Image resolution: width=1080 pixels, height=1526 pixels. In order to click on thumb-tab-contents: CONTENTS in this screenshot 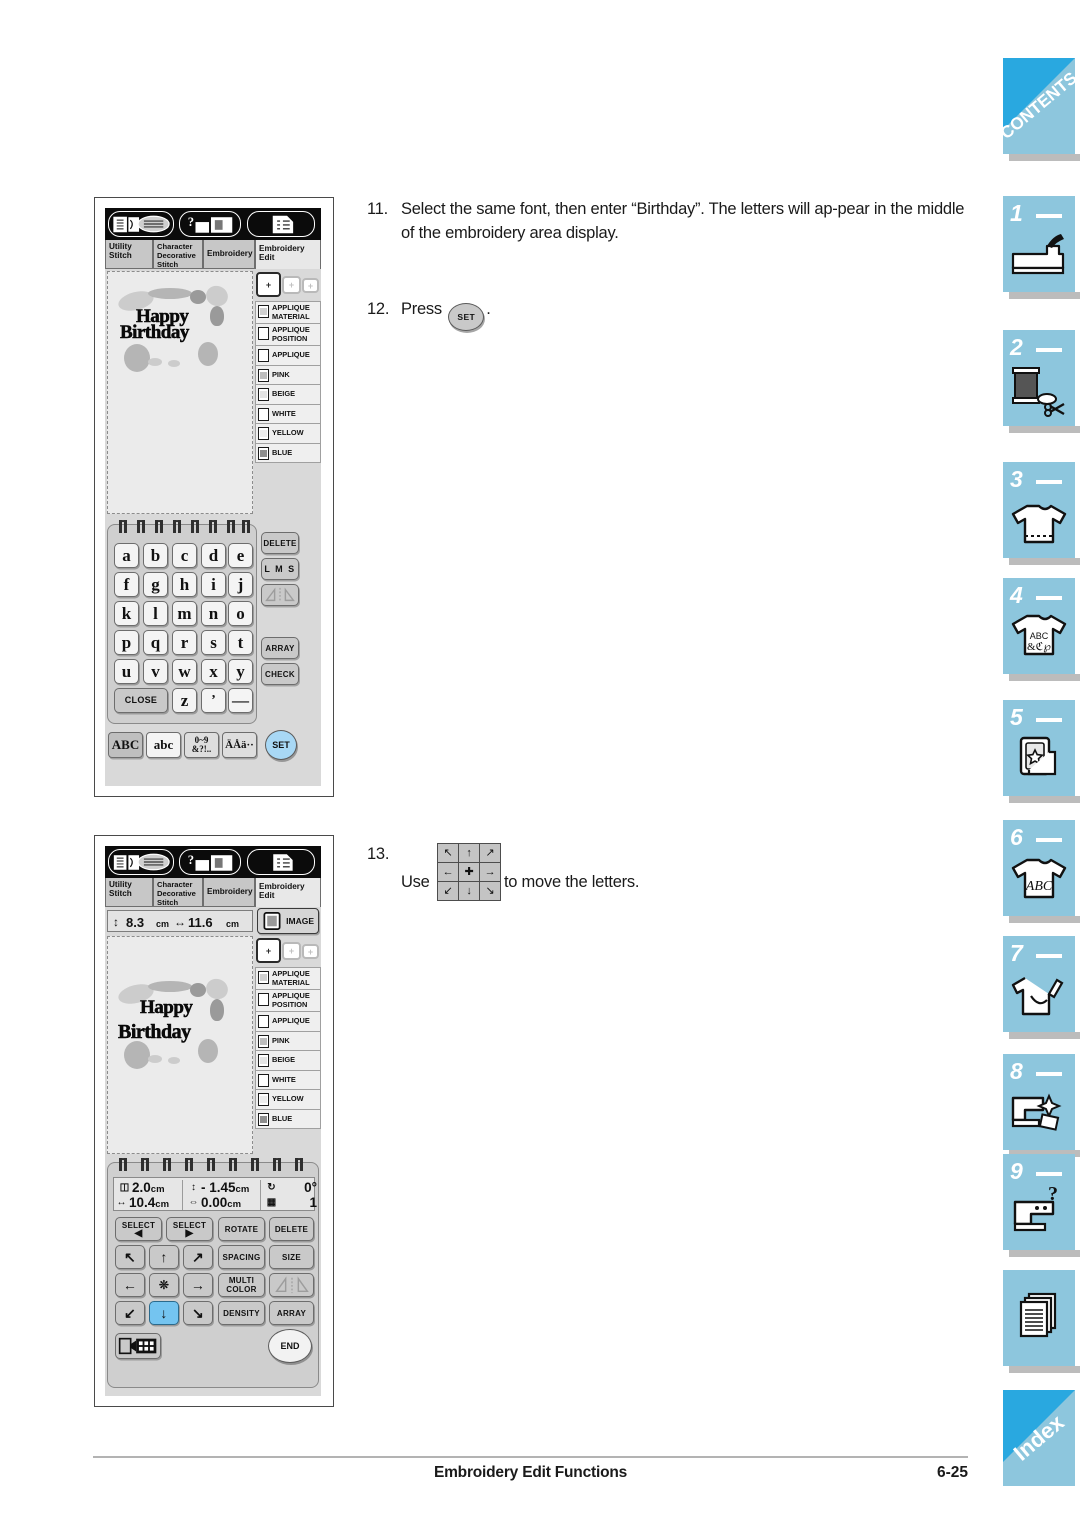, I will do `click(1038, 109)`.